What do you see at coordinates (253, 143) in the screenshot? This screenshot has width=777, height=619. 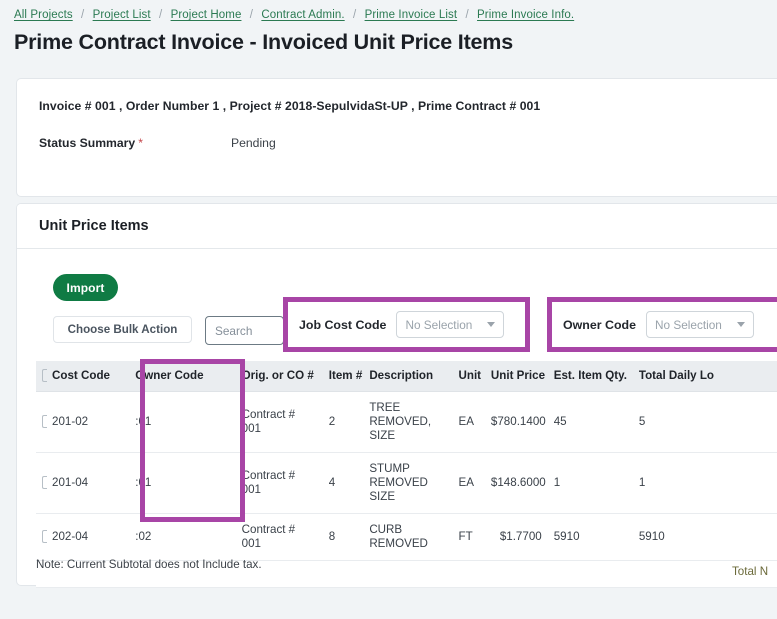 I see `status-summary-value: Pending` at bounding box center [253, 143].